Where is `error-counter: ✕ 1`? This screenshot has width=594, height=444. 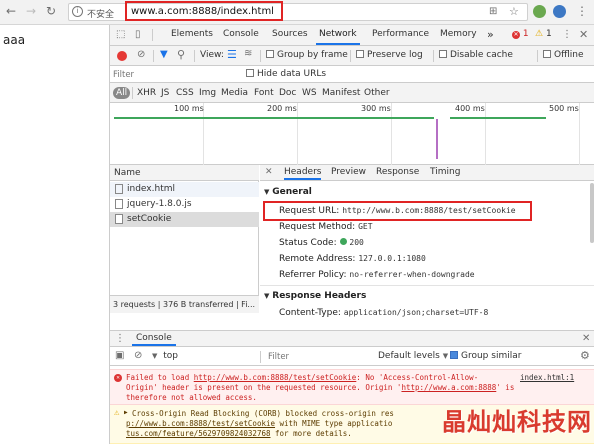
error-counter: ✕ 1 is located at coordinates (520, 34).